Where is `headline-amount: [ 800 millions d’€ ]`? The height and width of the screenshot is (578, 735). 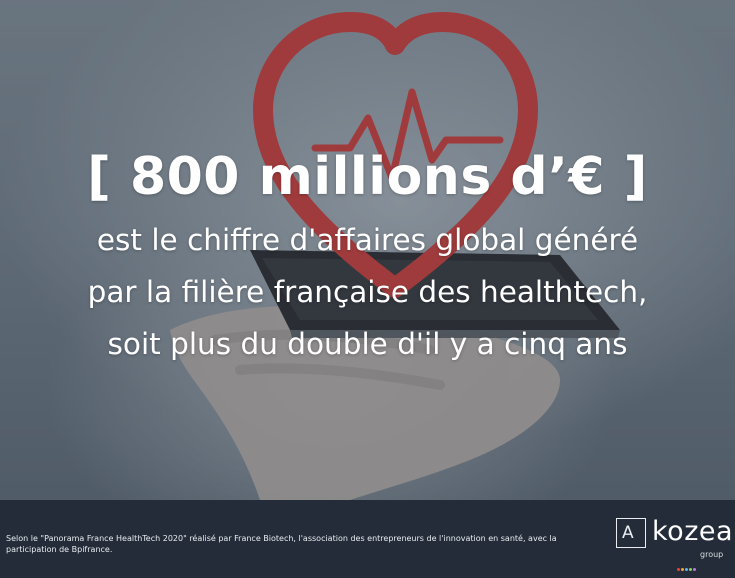
headline-amount: [ 800 millions d’€ ] is located at coordinates (367, 177).